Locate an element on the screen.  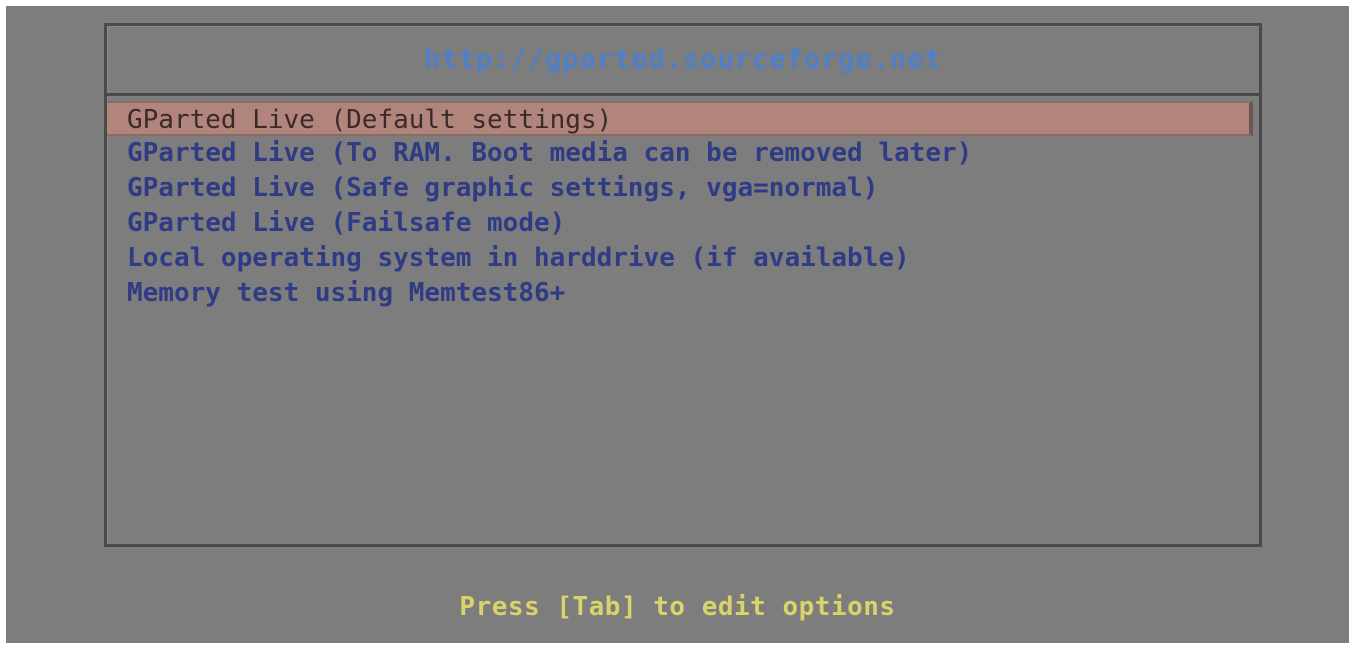
menu-title-bar: http://gparted.sourceforge.net is located at coordinates (683, 61).